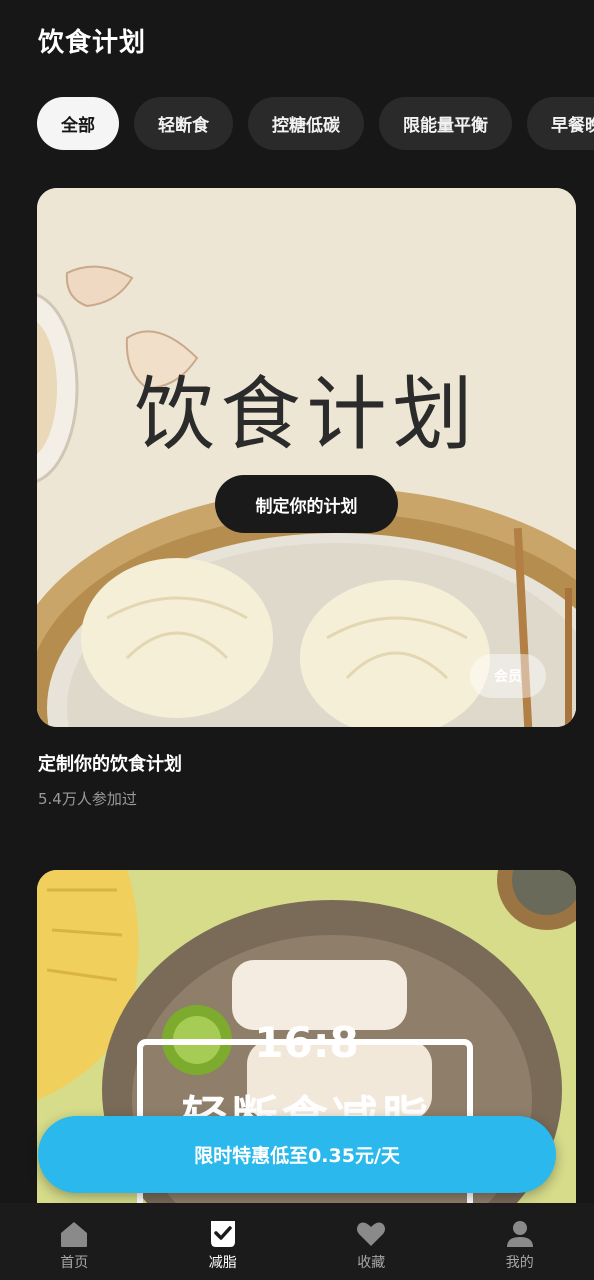 The image size is (594, 1280). I want to click on tab-energy-balance: 限能量平衡, so click(445, 123).